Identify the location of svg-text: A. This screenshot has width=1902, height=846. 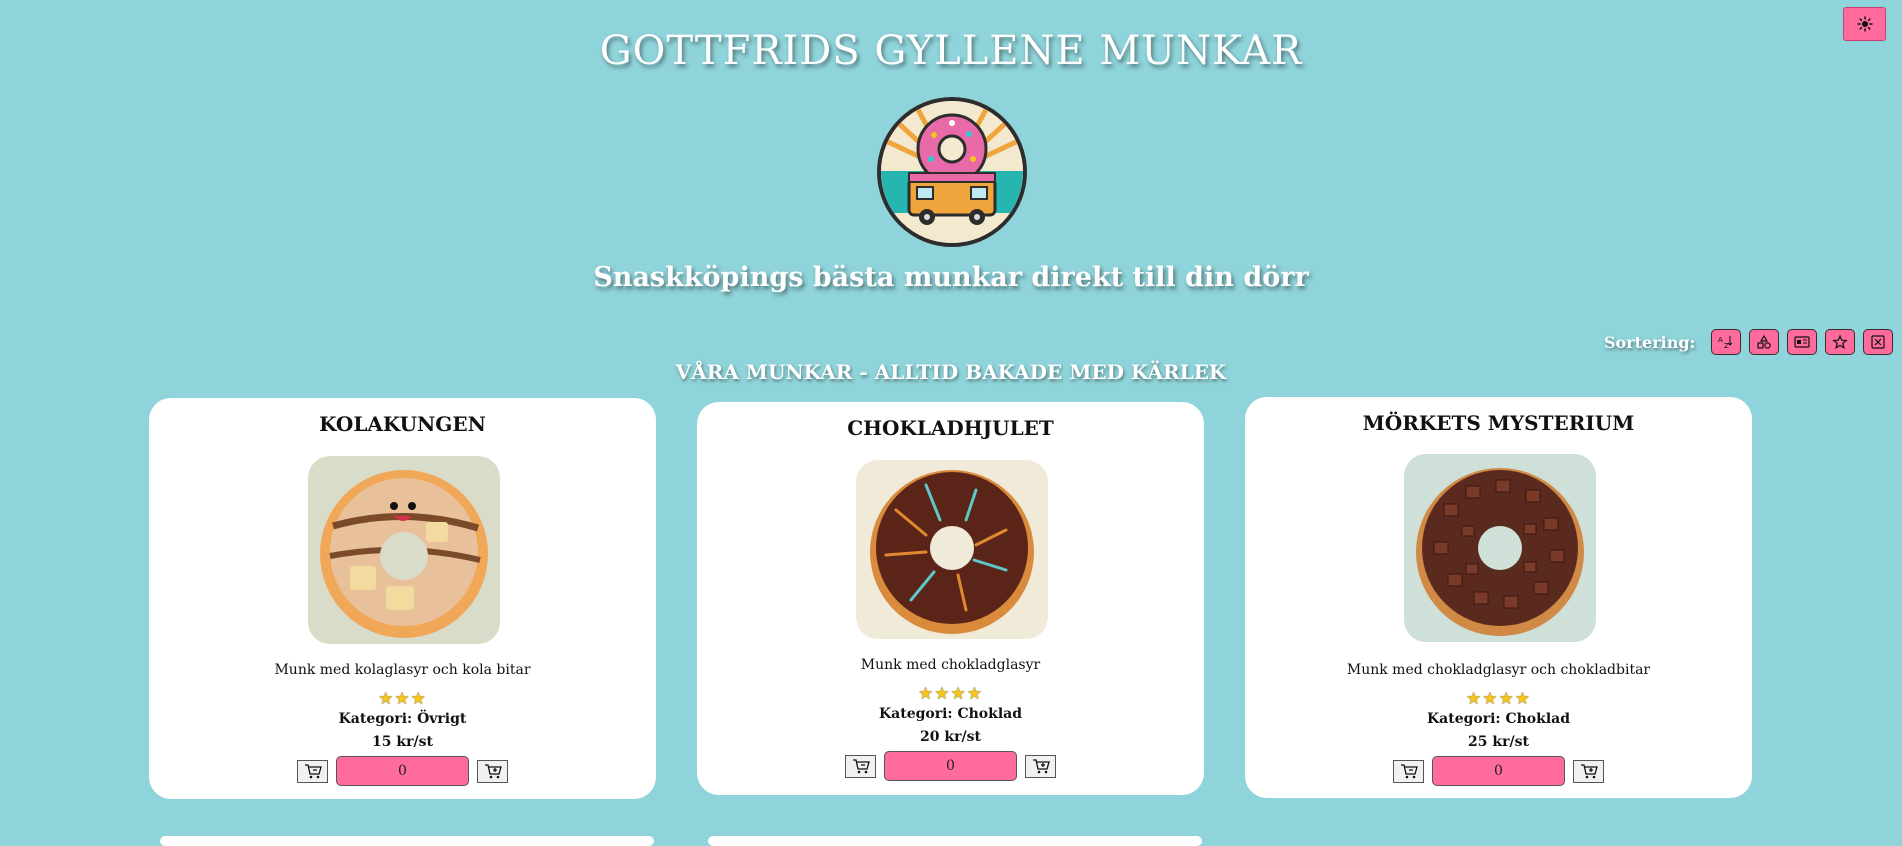
(1720, 340).